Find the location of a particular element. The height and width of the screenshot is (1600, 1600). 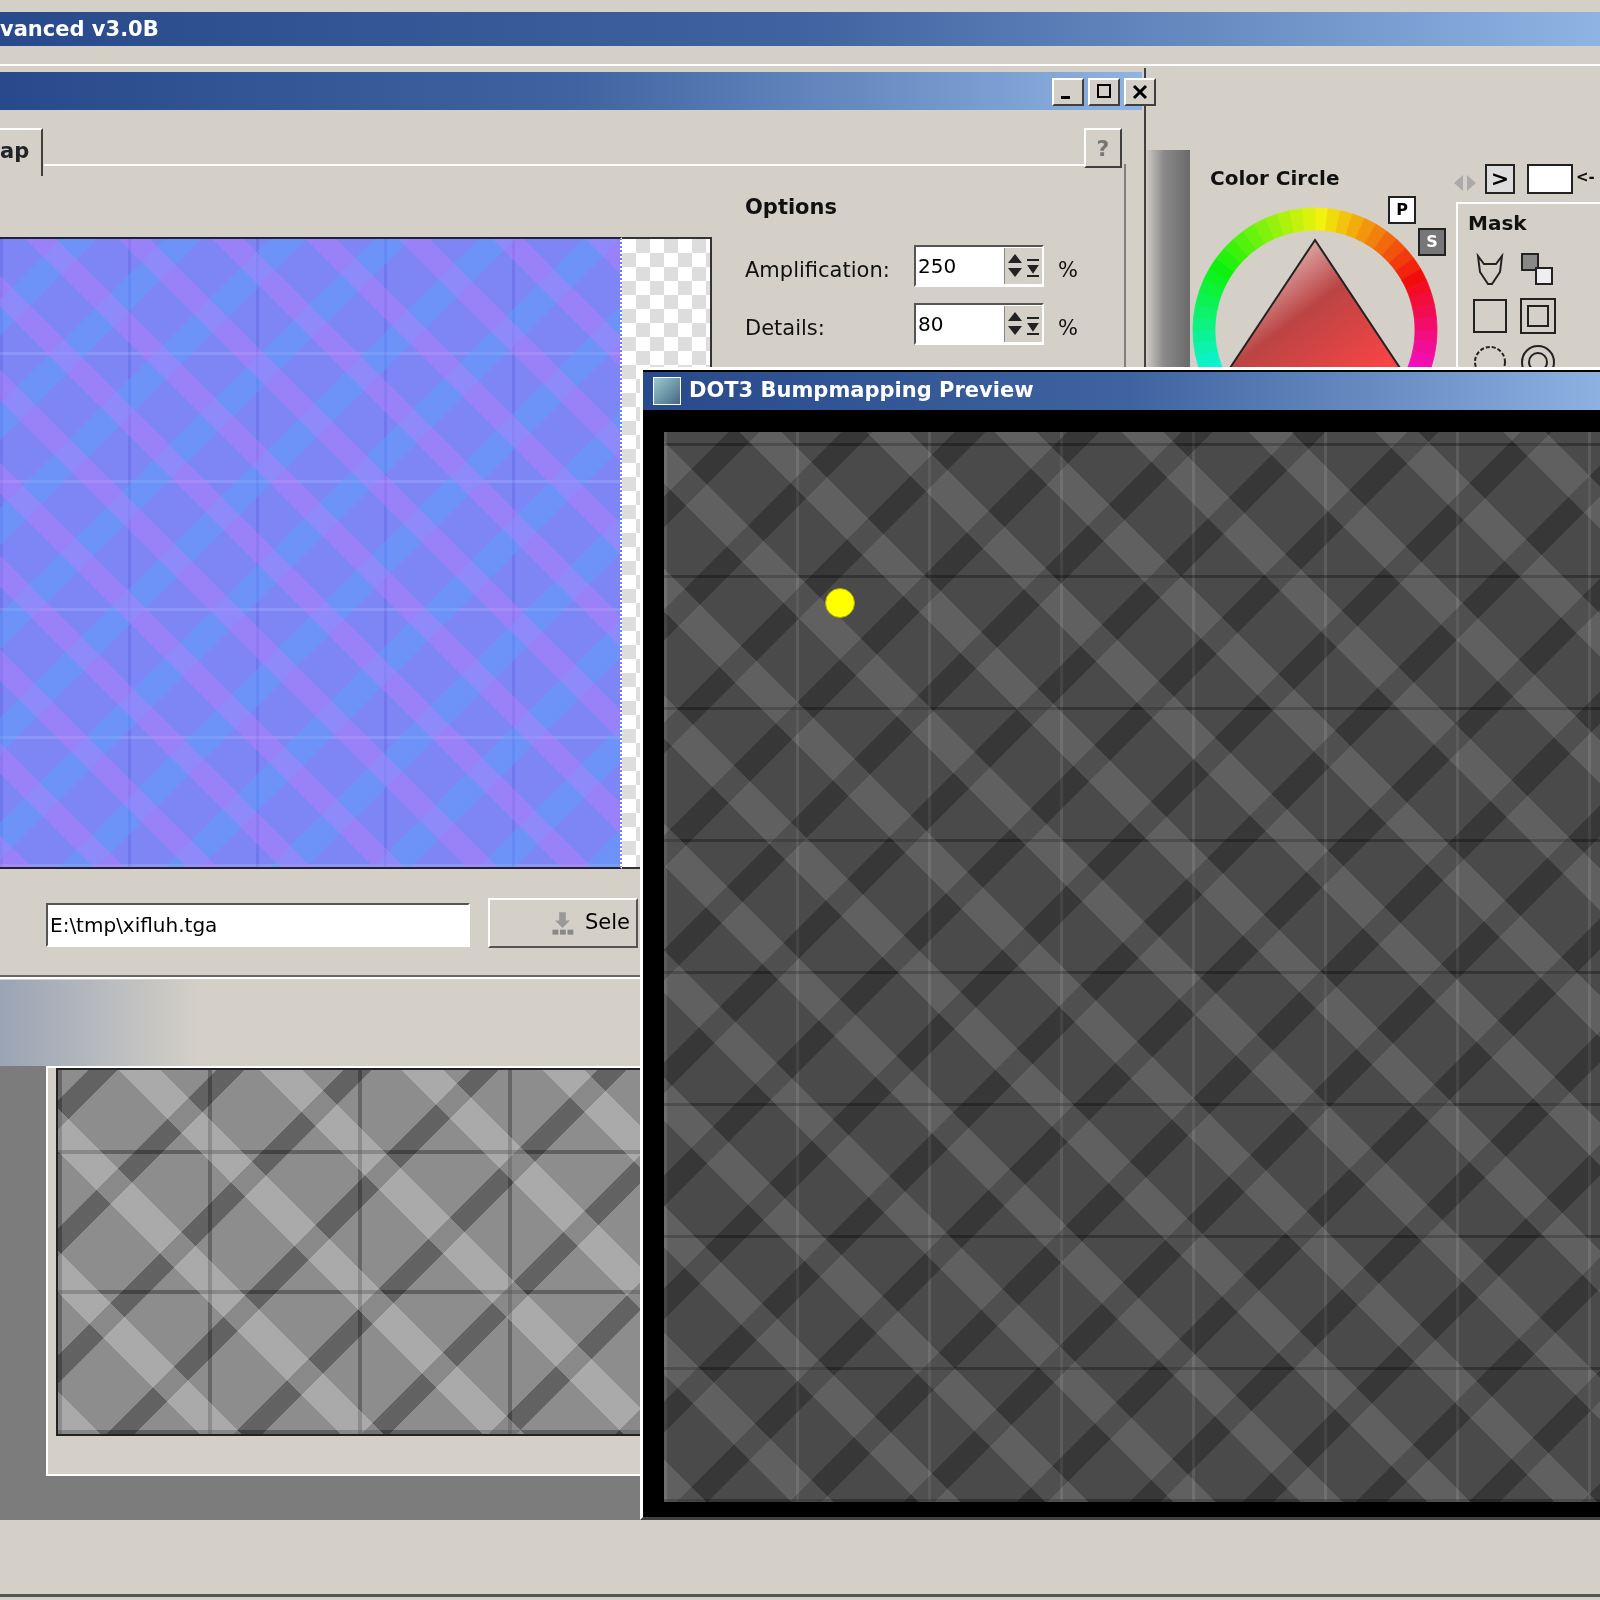

window-title: vanced v3.0B is located at coordinates (79, 29).